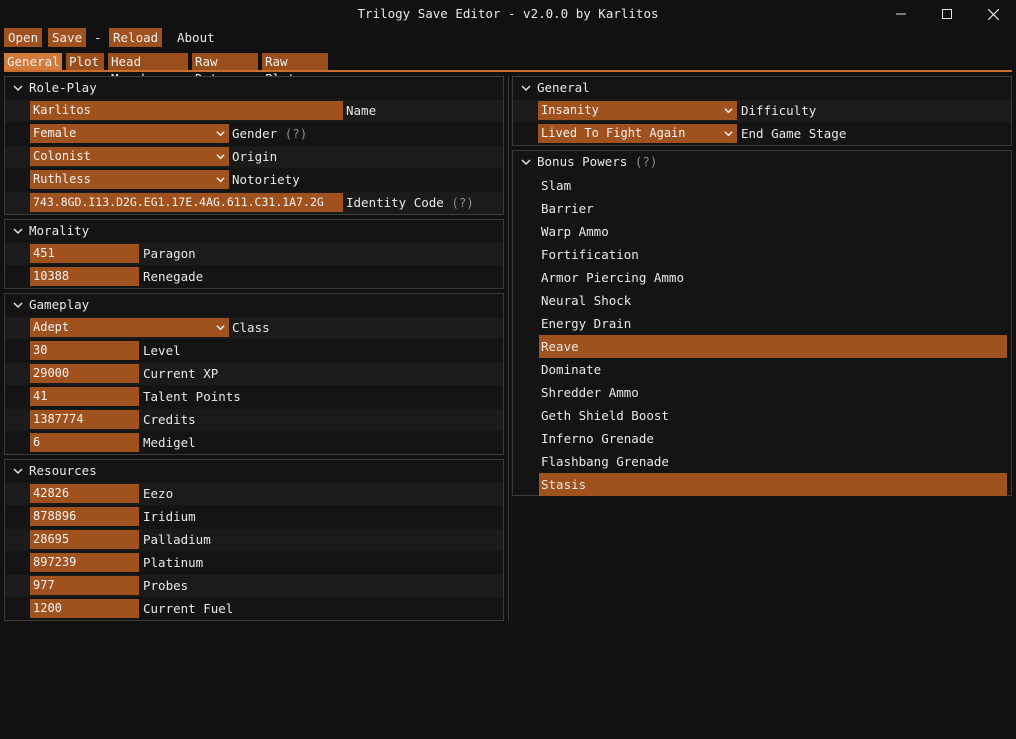  I want to click on endgame-select: Lived To Fight Again, so click(637, 133).